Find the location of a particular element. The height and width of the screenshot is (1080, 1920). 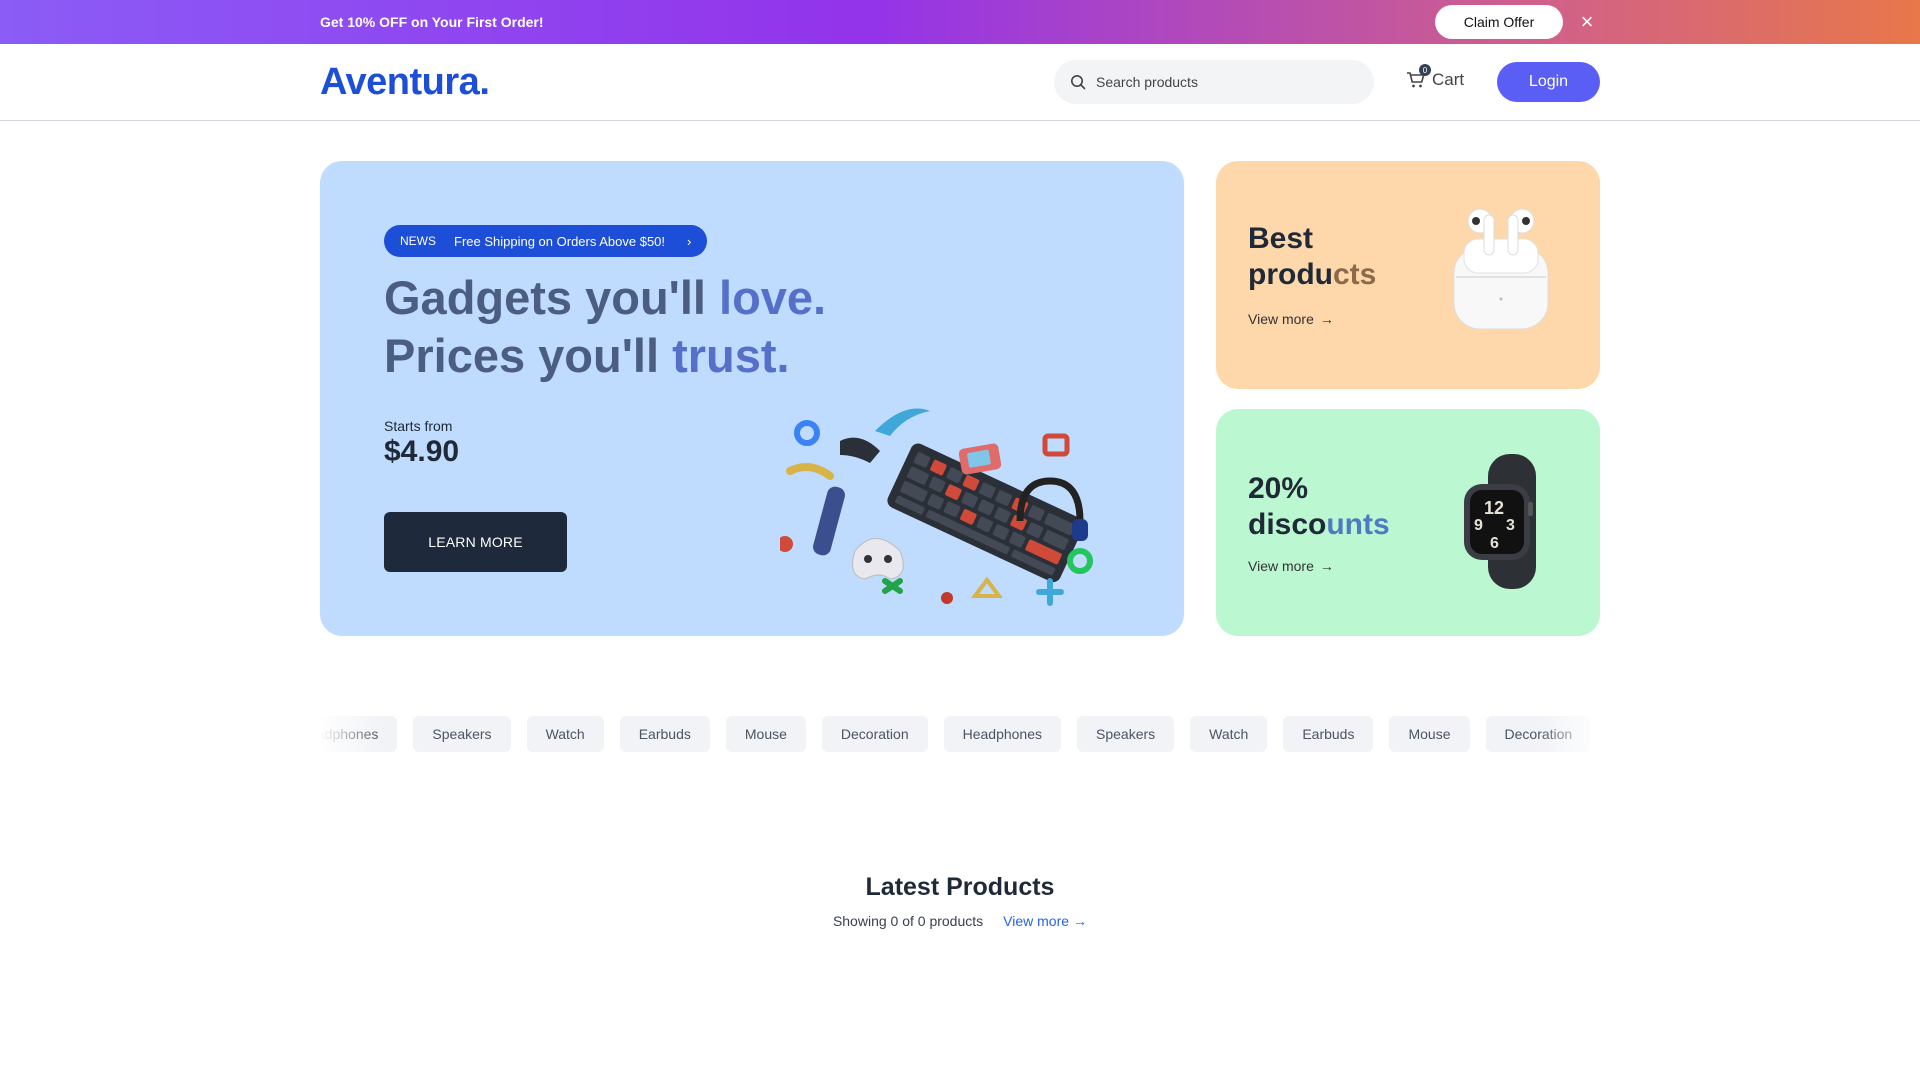

headline-line1-b: love. is located at coordinates (773, 297).